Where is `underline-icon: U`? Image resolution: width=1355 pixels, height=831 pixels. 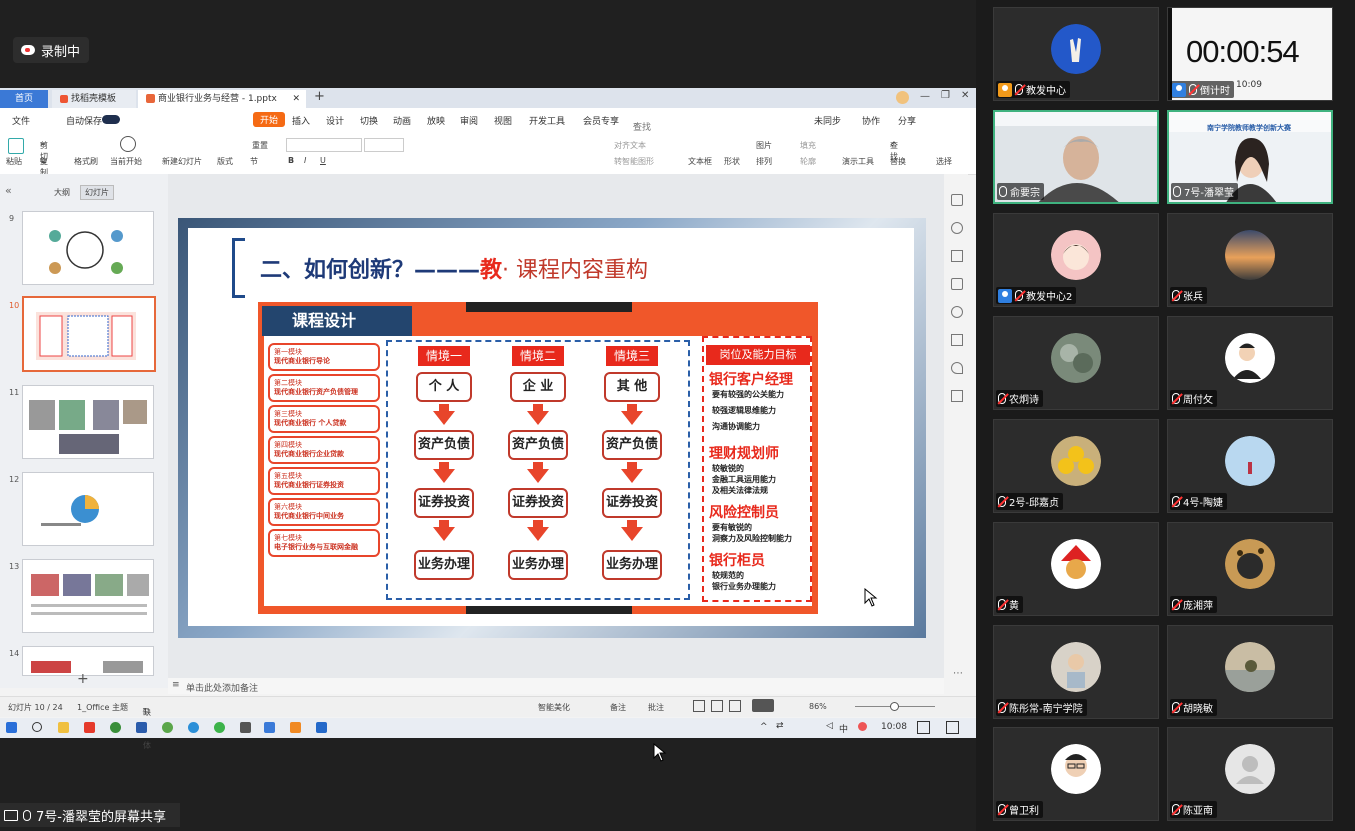 underline-icon: U is located at coordinates (323, 160).